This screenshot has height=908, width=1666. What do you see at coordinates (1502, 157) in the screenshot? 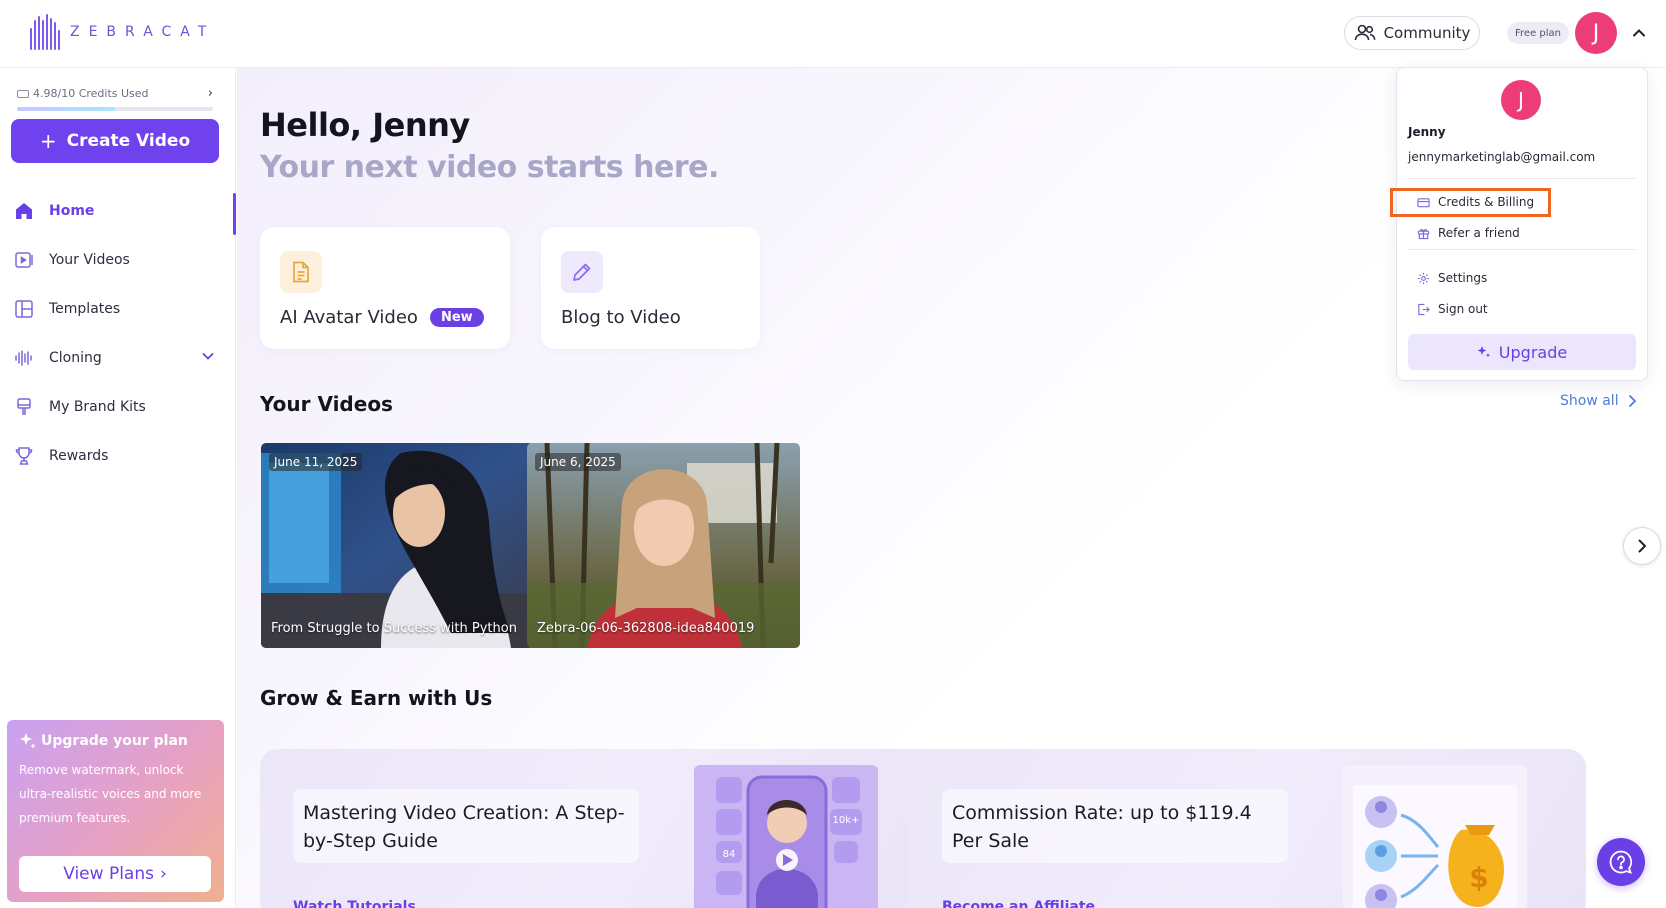
I see `user-email: jennymarketinglab@gmail.com` at bounding box center [1502, 157].